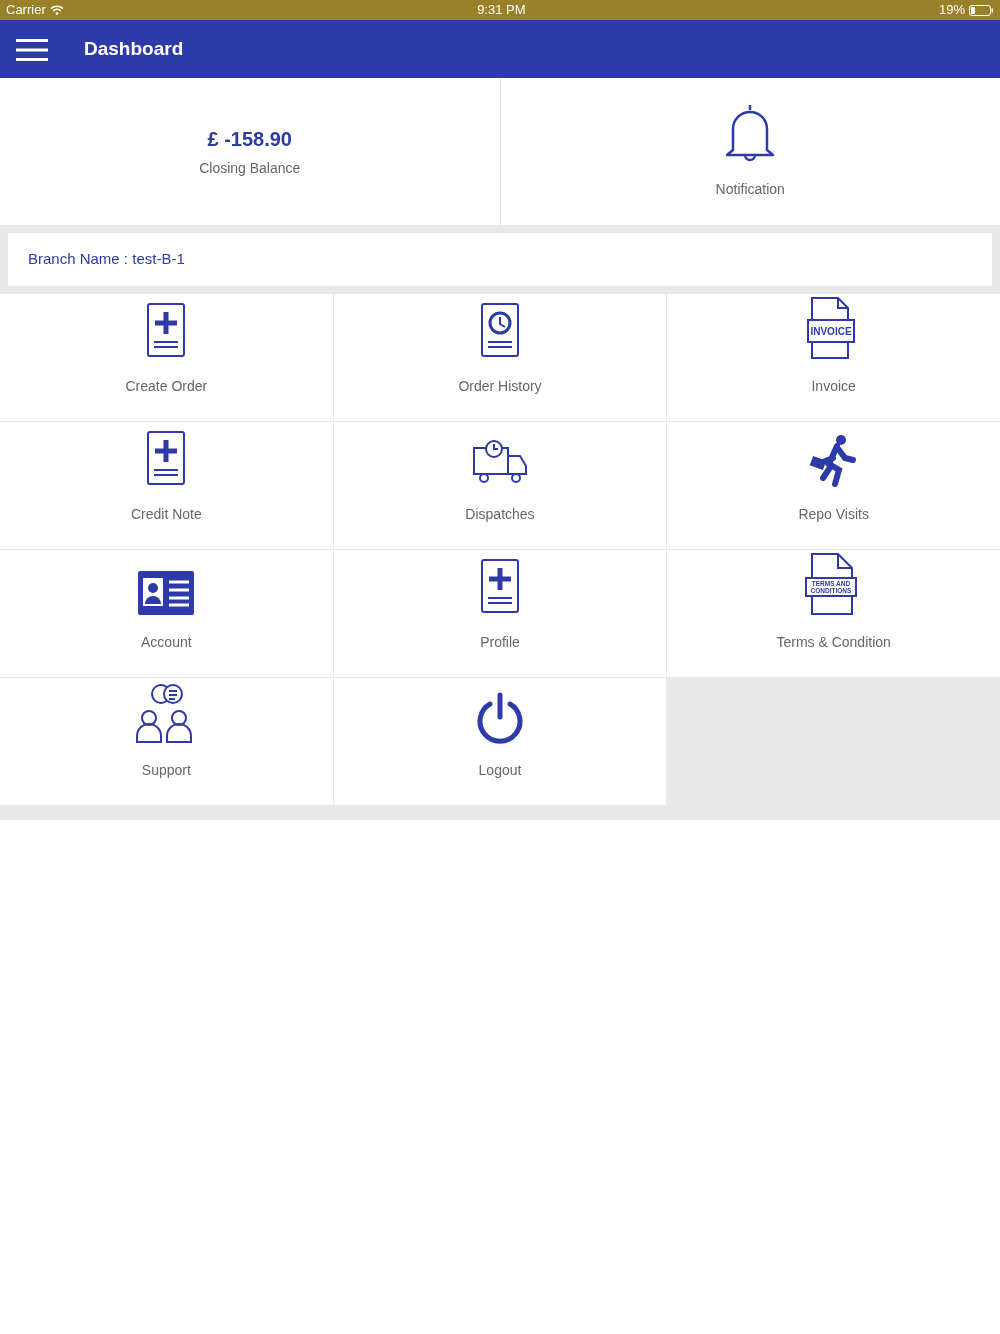 This screenshot has width=1000, height=1334. What do you see at coordinates (500, 357) in the screenshot?
I see `menu-tile: Order History` at bounding box center [500, 357].